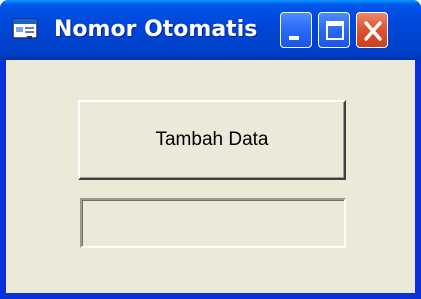 Image resolution: width=421 pixels, height=299 pixels. I want to click on maximize-icon, so click(335, 30).